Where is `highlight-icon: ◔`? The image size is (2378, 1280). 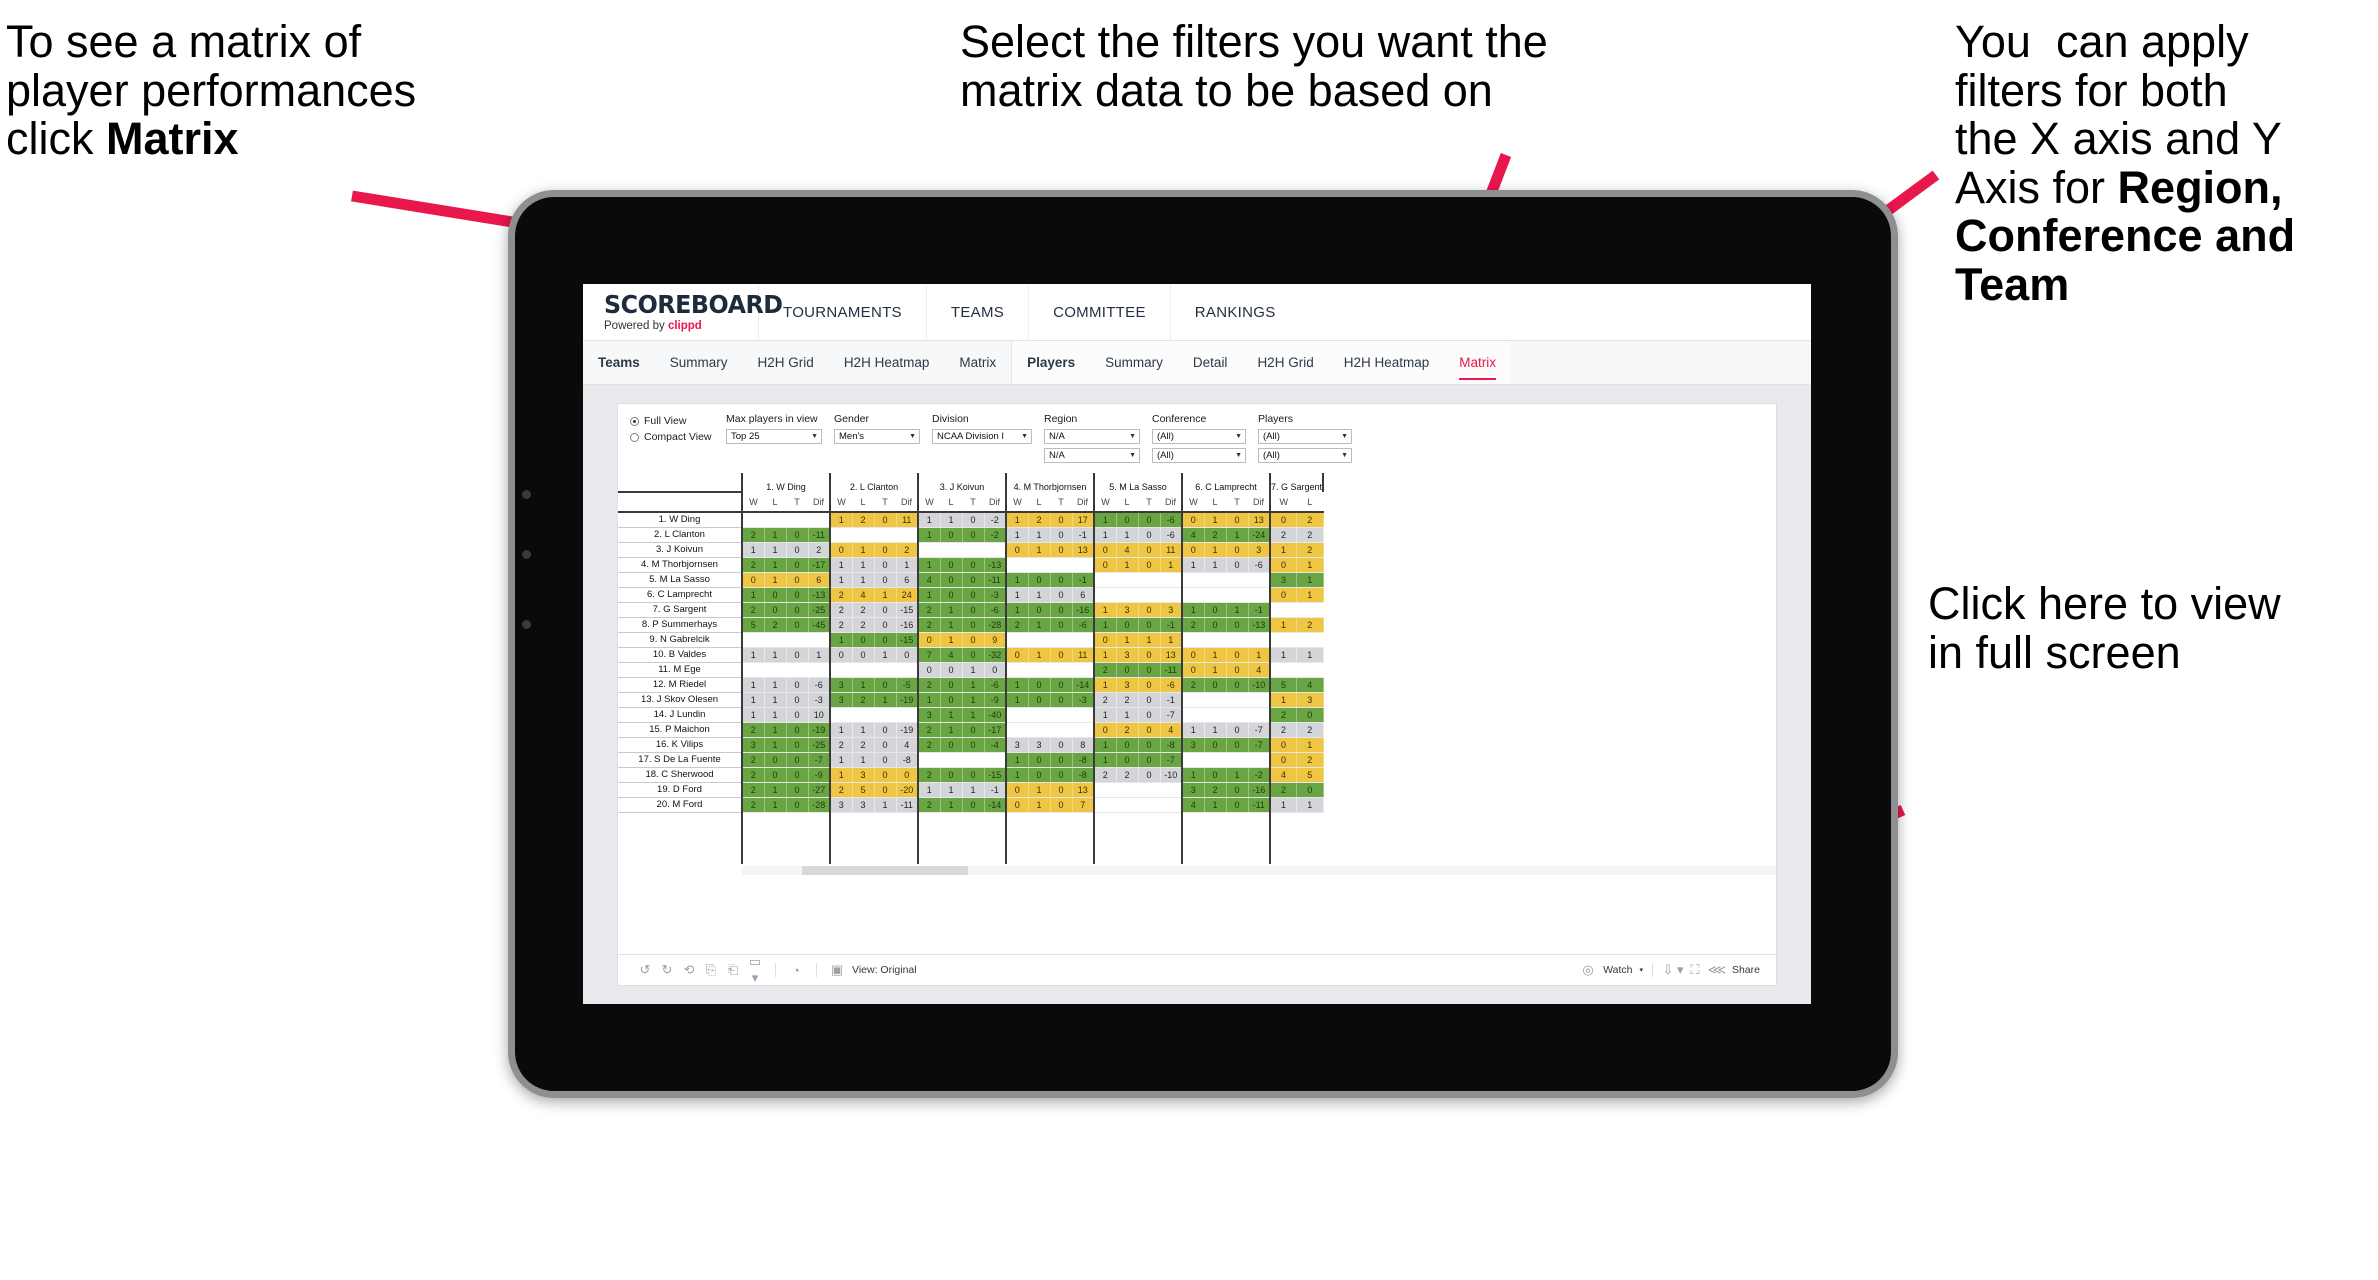
highlight-icon: ◔ is located at coordinates (796, 970).